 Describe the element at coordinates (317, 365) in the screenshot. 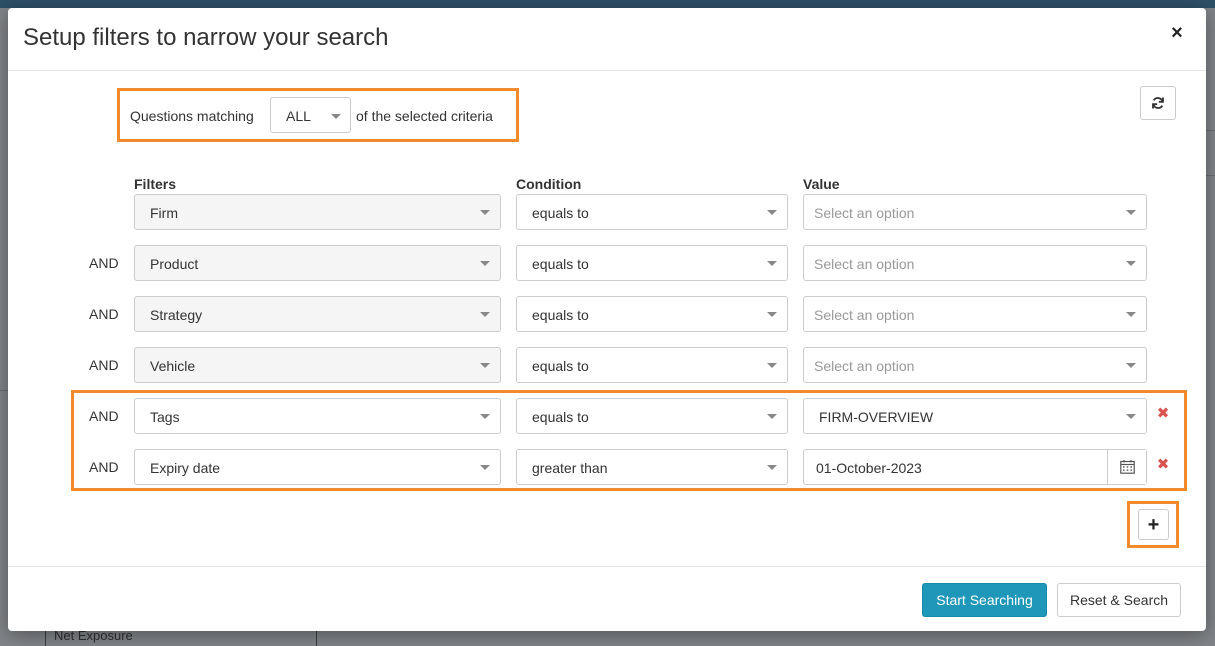

I see `filter-select: Vehicle` at that location.